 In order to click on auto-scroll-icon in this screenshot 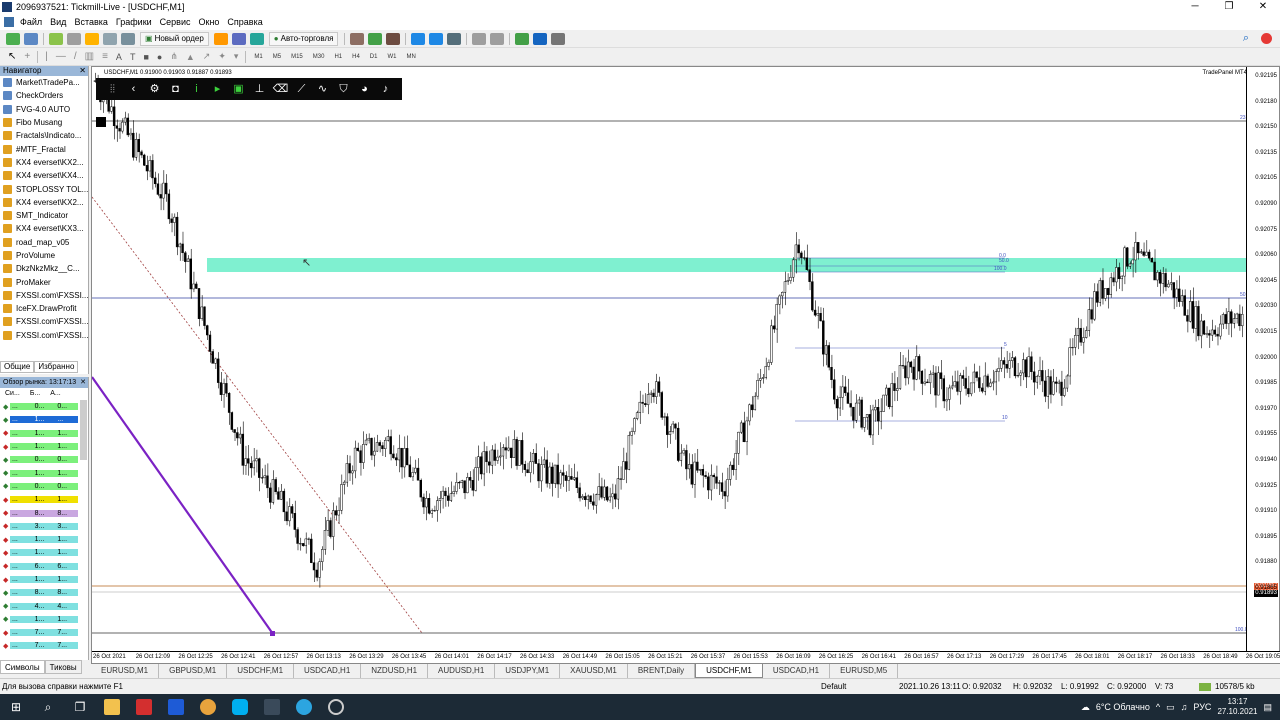, I will do `click(497, 38)`.